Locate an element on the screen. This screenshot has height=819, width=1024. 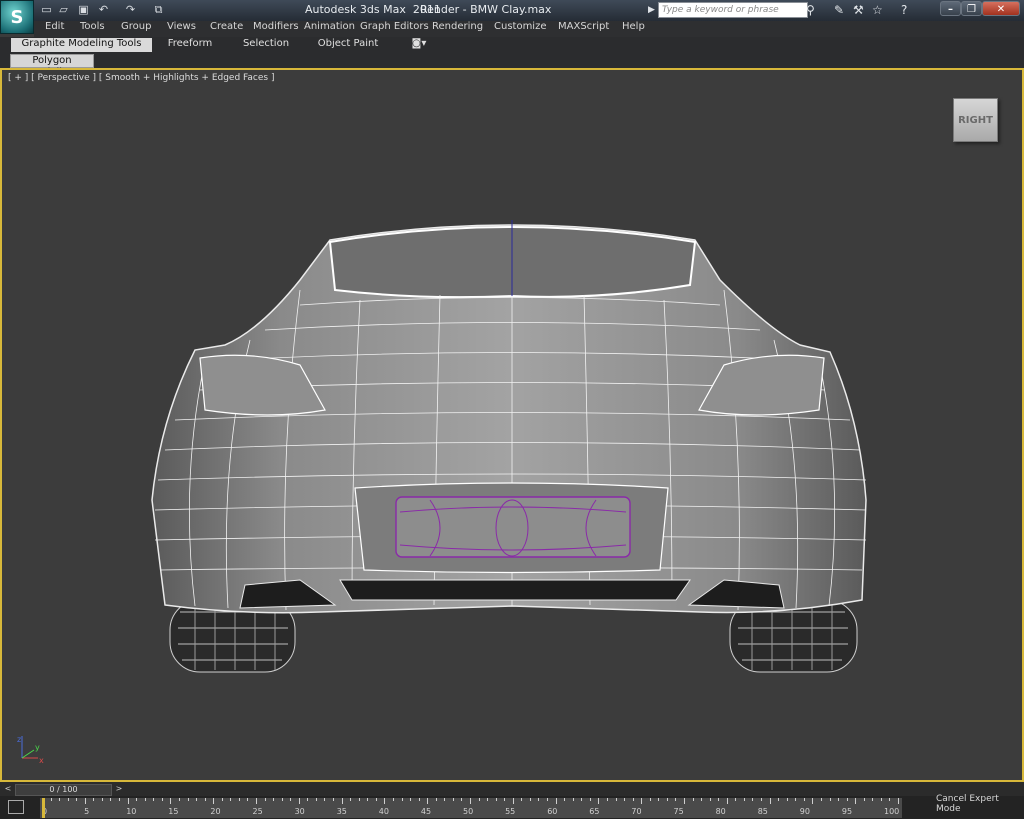
timeline-tick-label: 70 is located at coordinates (636, 811).